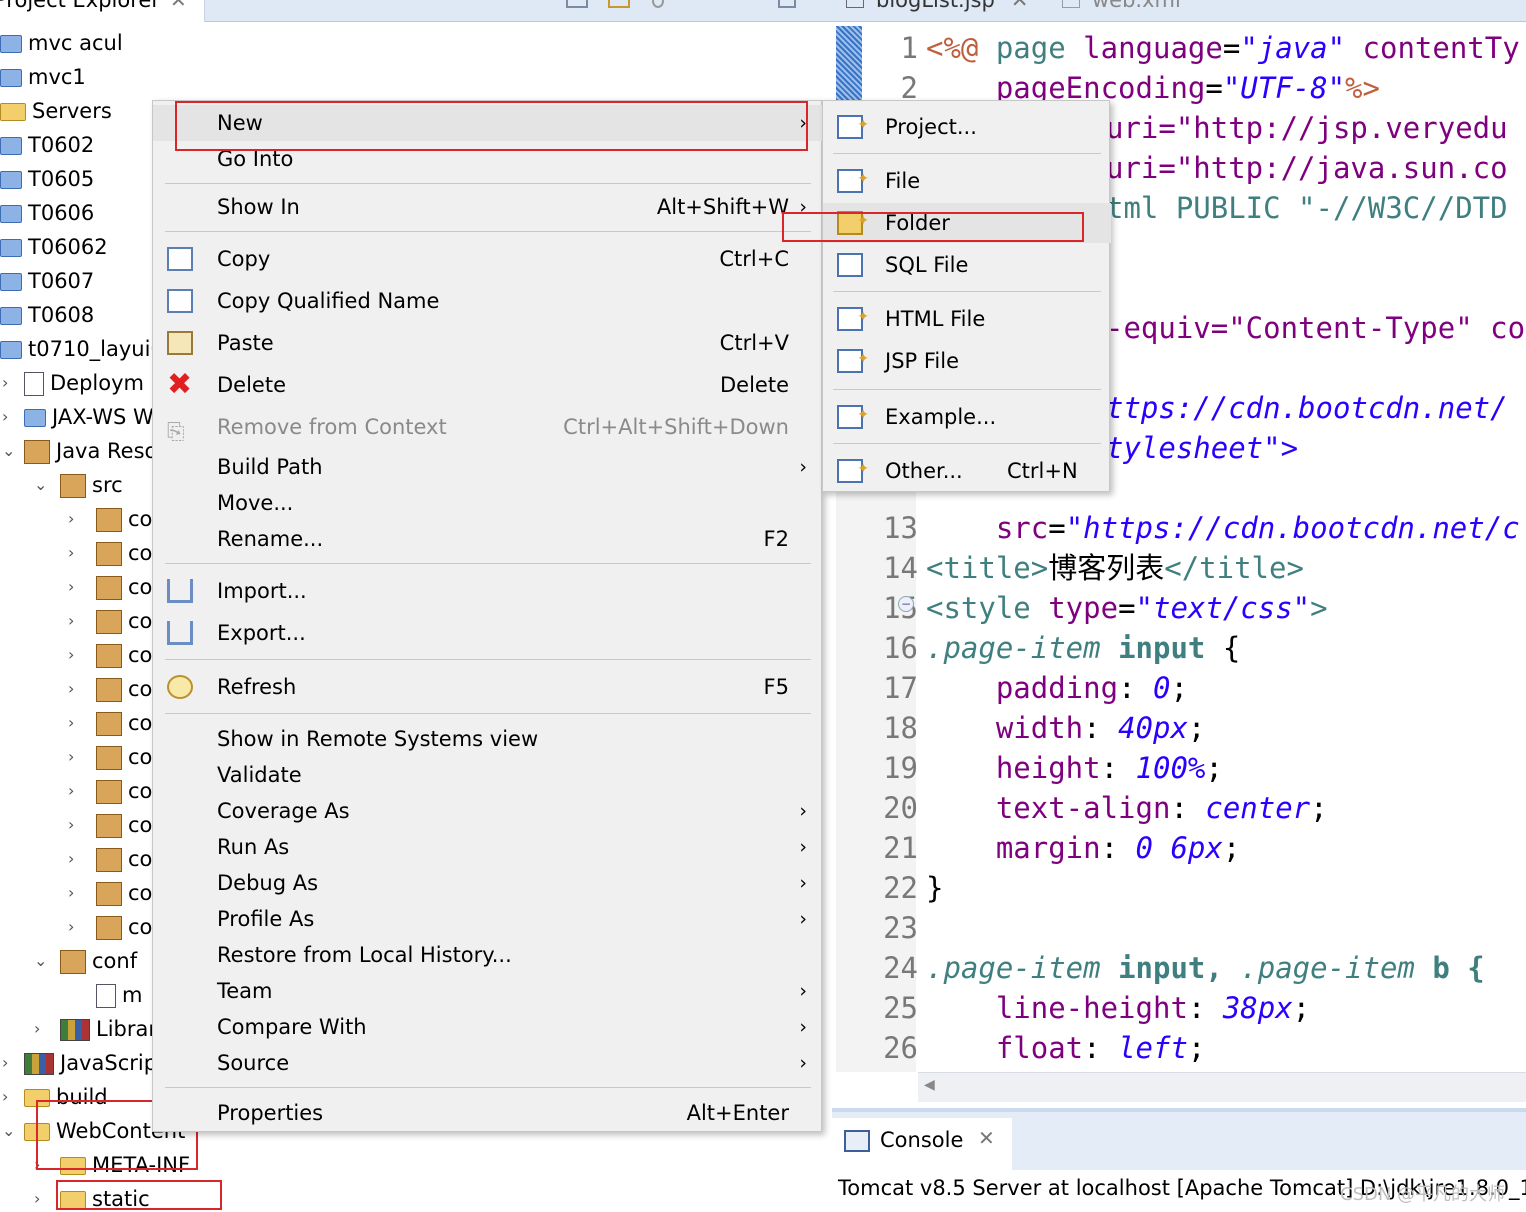 This screenshot has height=1212, width=1526. Describe the element at coordinates (658, 4) in the screenshot. I see `view-menu-icon` at that location.